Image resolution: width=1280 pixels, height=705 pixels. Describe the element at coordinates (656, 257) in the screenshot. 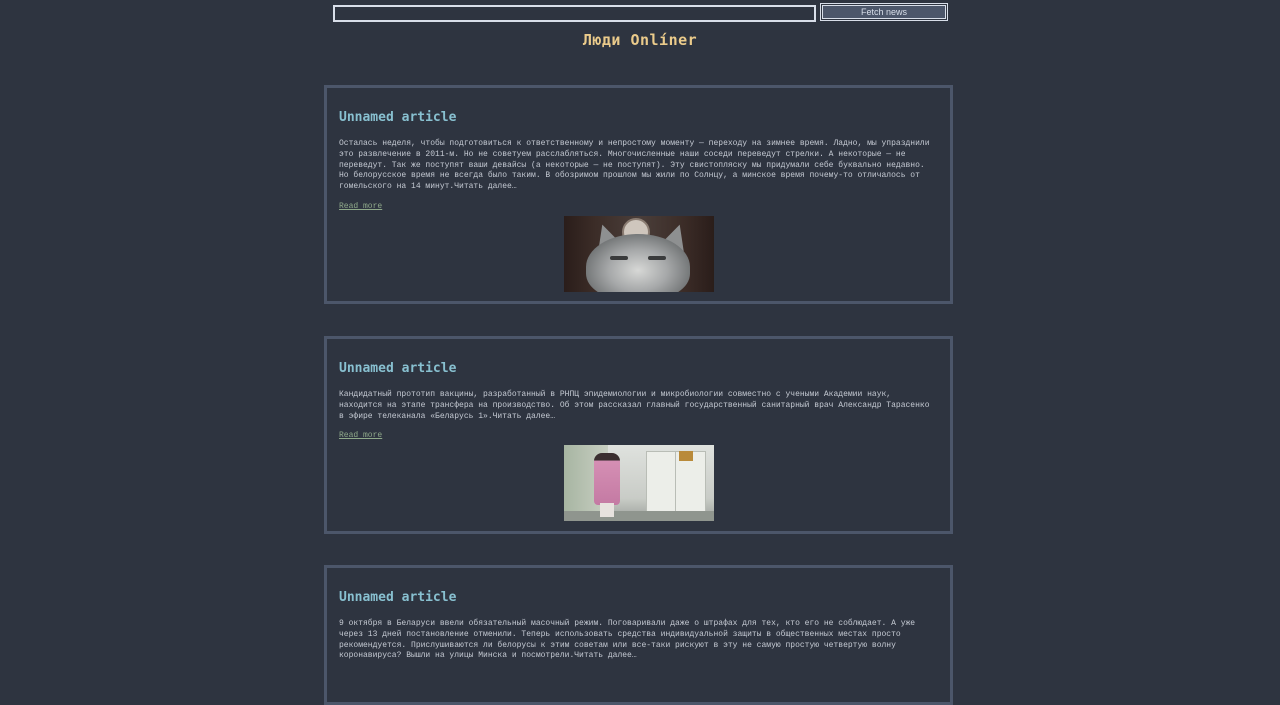

I see `cat-eye-right` at that location.